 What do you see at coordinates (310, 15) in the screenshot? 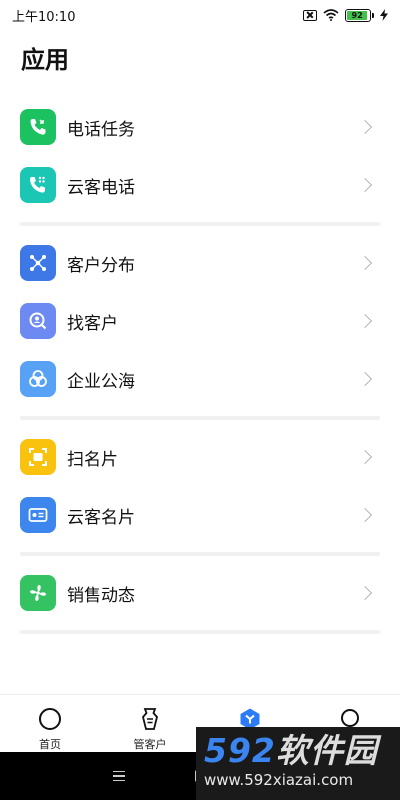
I see `no-sim-icon` at bounding box center [310, 15].